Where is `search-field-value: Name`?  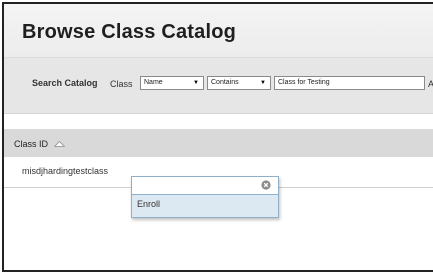
search-field-value: Name is located at coordinates (153, 82).